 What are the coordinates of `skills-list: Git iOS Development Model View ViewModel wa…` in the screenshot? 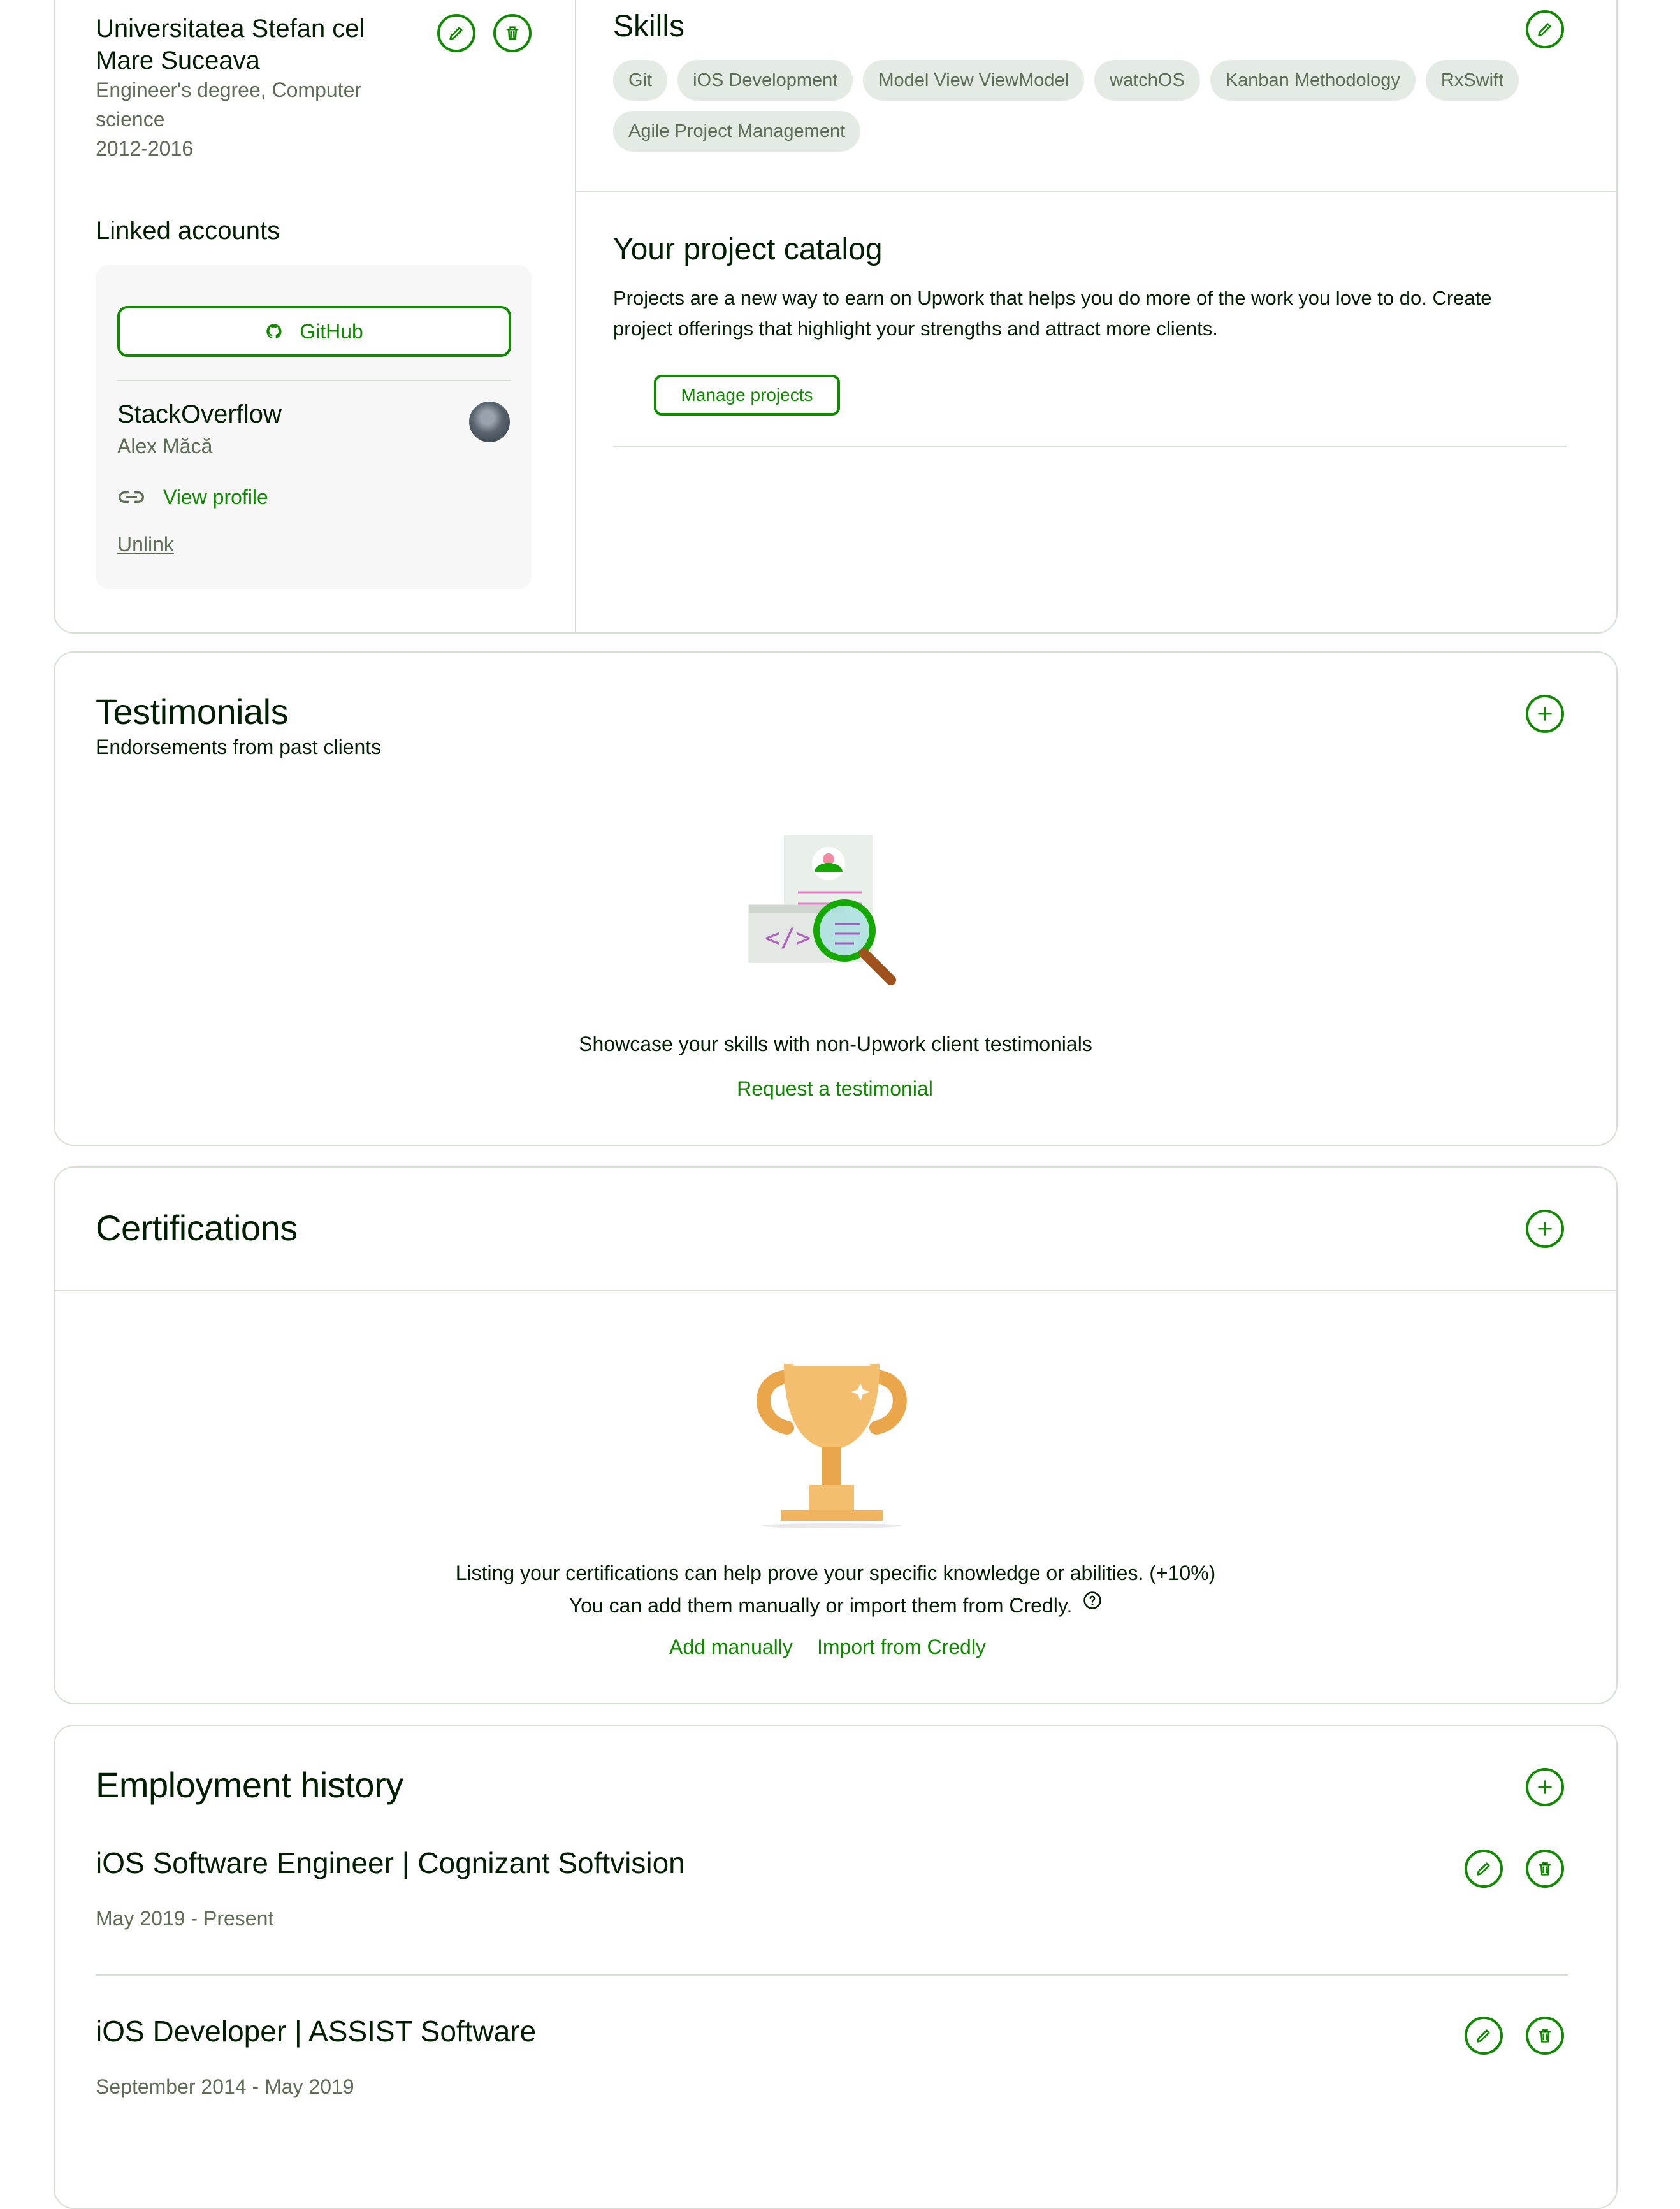 It's located at (1081, 111).